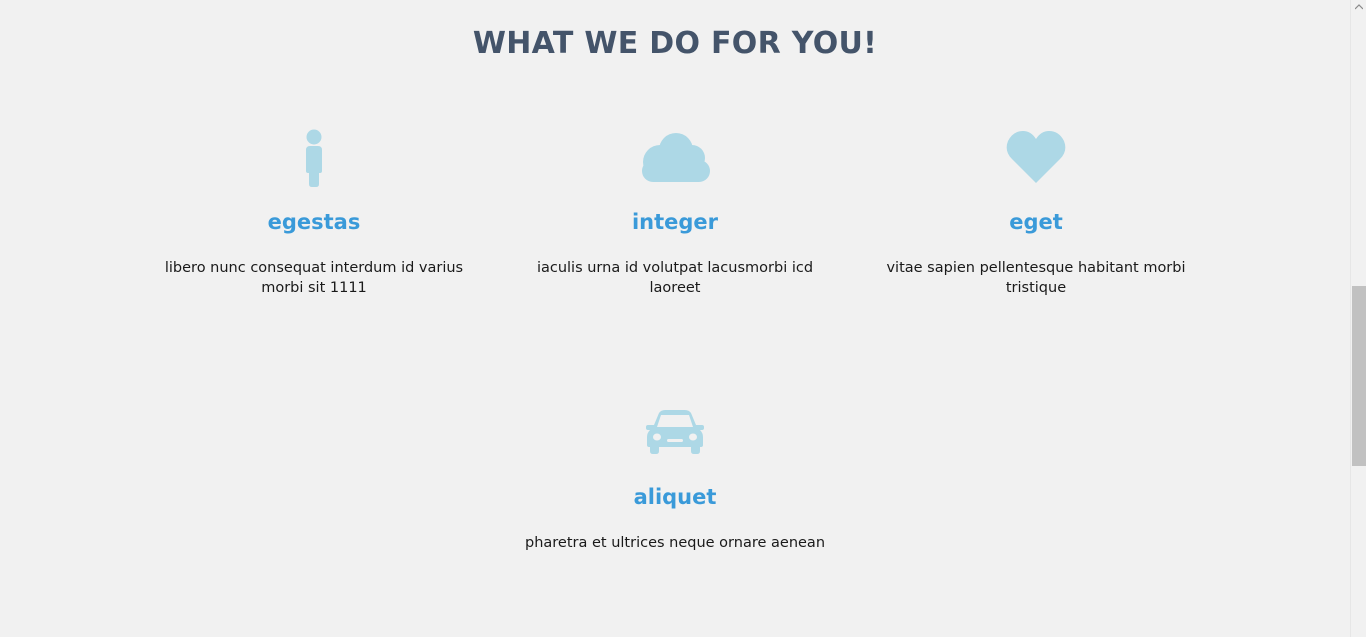  I want to click on section-title: WHAT WE DO FOR YOU!, so click(675, 43).